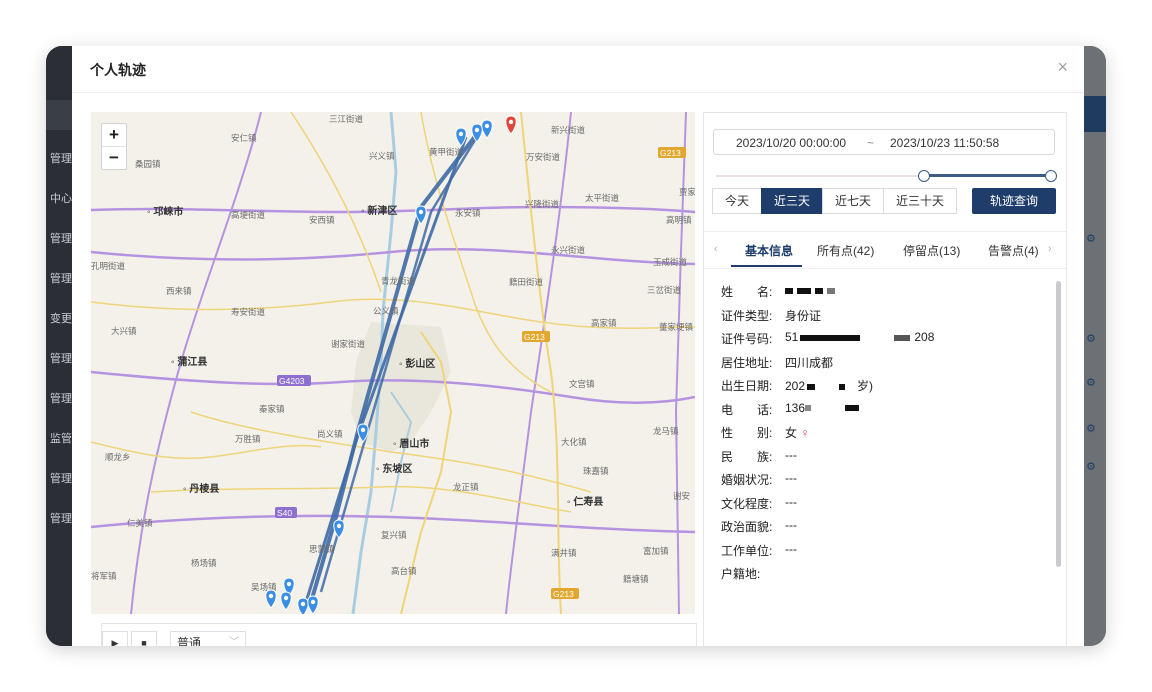 Image resolution: width=1152 pixels, height=692 pixels. Describe the element at coordinates (792, 201) in the screenshot. I see `range-tab: 近三天` at that location.